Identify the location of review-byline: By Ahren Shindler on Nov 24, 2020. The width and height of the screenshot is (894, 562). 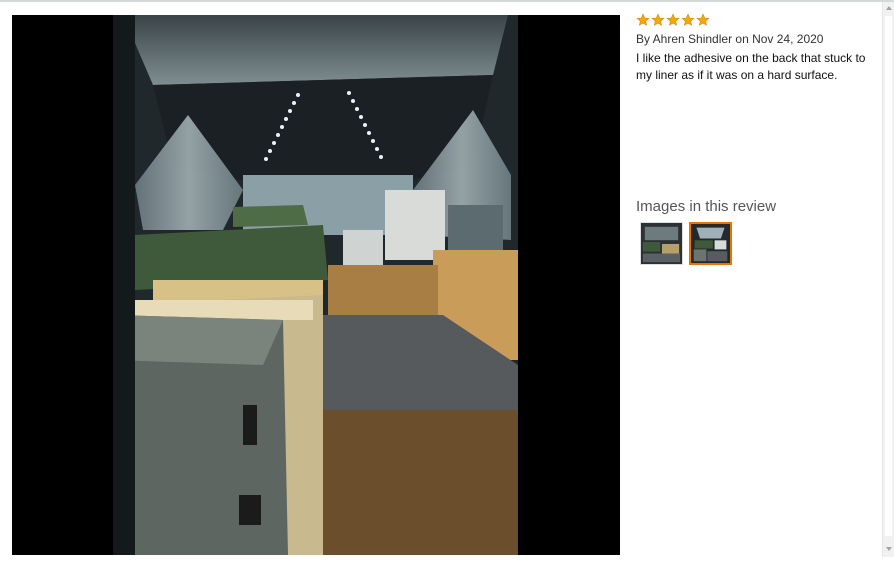
(730, 39).